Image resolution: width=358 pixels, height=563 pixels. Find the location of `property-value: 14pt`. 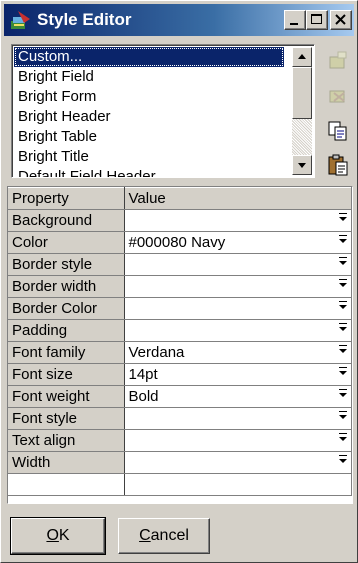

property-value: 14pt is located at coordinates (143, 374).